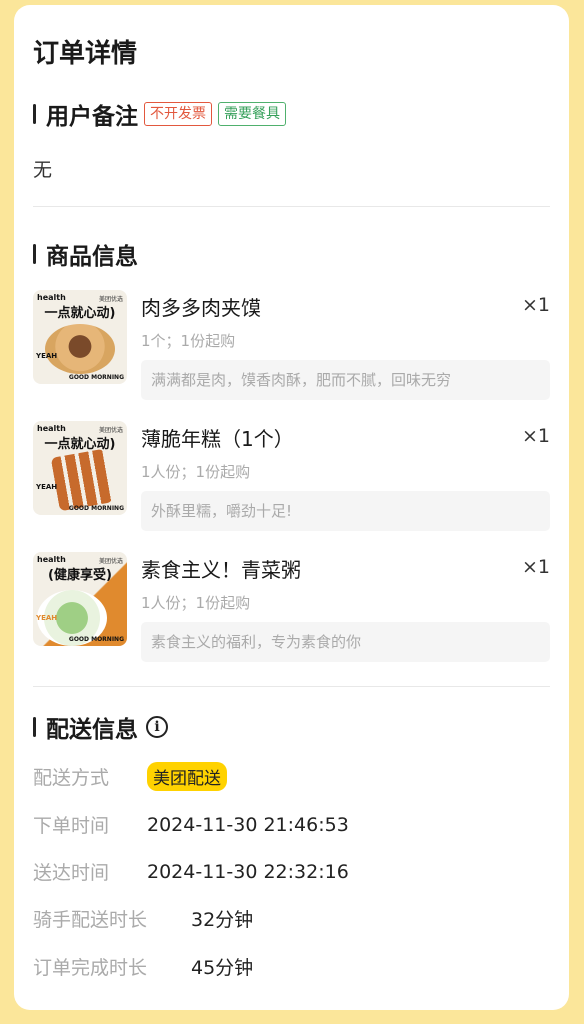  I want to click on info-circle-icon: i, so click(157, 727).